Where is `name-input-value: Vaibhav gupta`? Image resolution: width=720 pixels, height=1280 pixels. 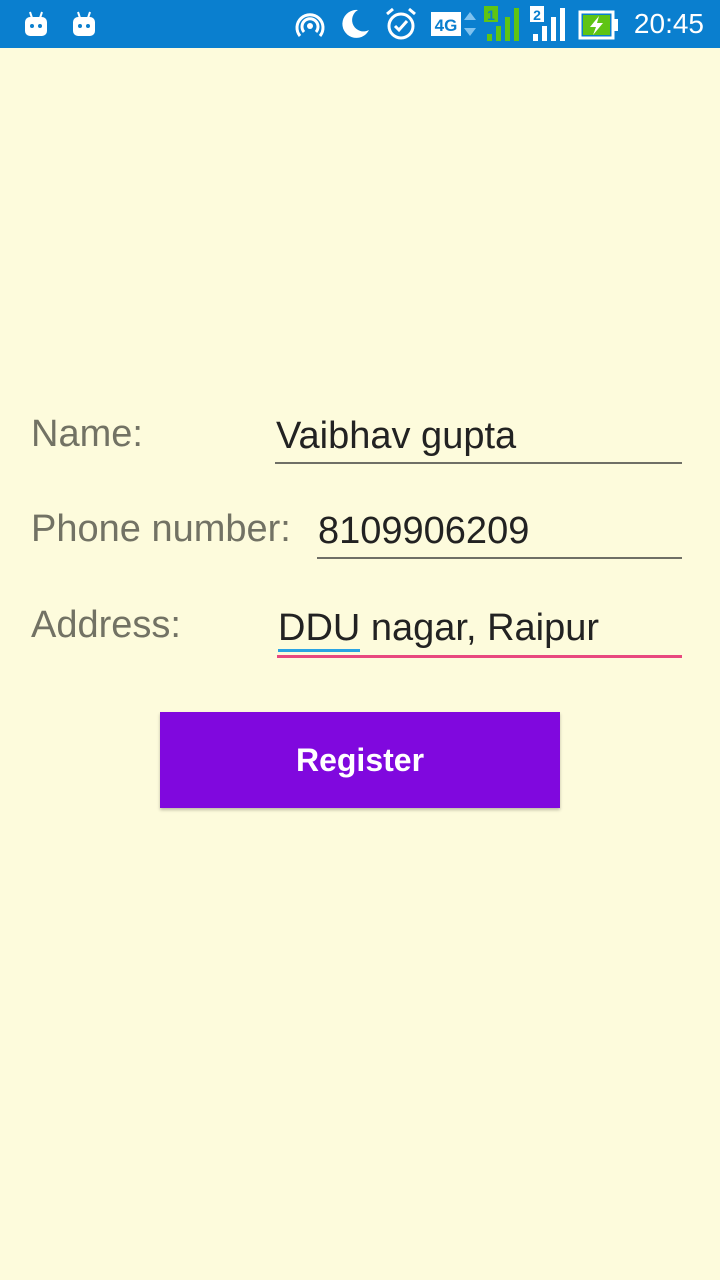 name-input-value: Vaibhav gupta is located at coordinates (396, 436).